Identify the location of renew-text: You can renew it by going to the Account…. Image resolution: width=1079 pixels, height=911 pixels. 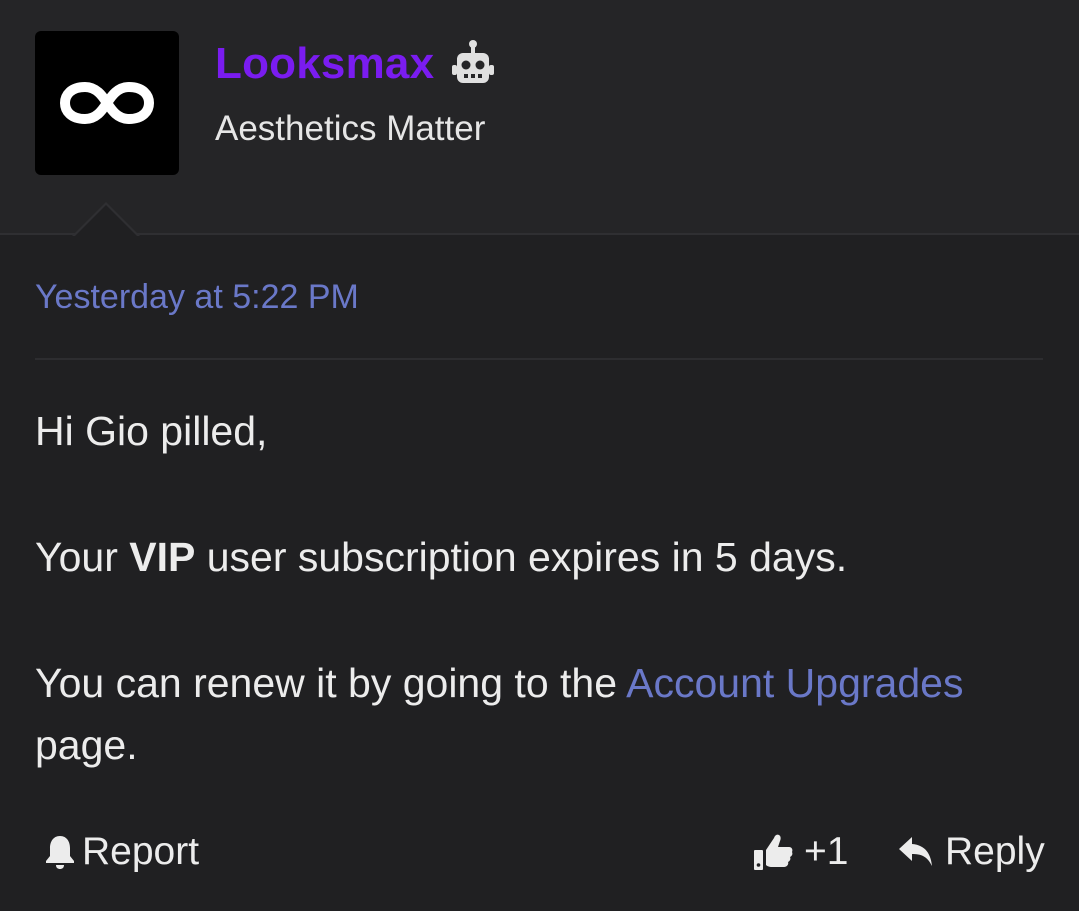
(539, 714).